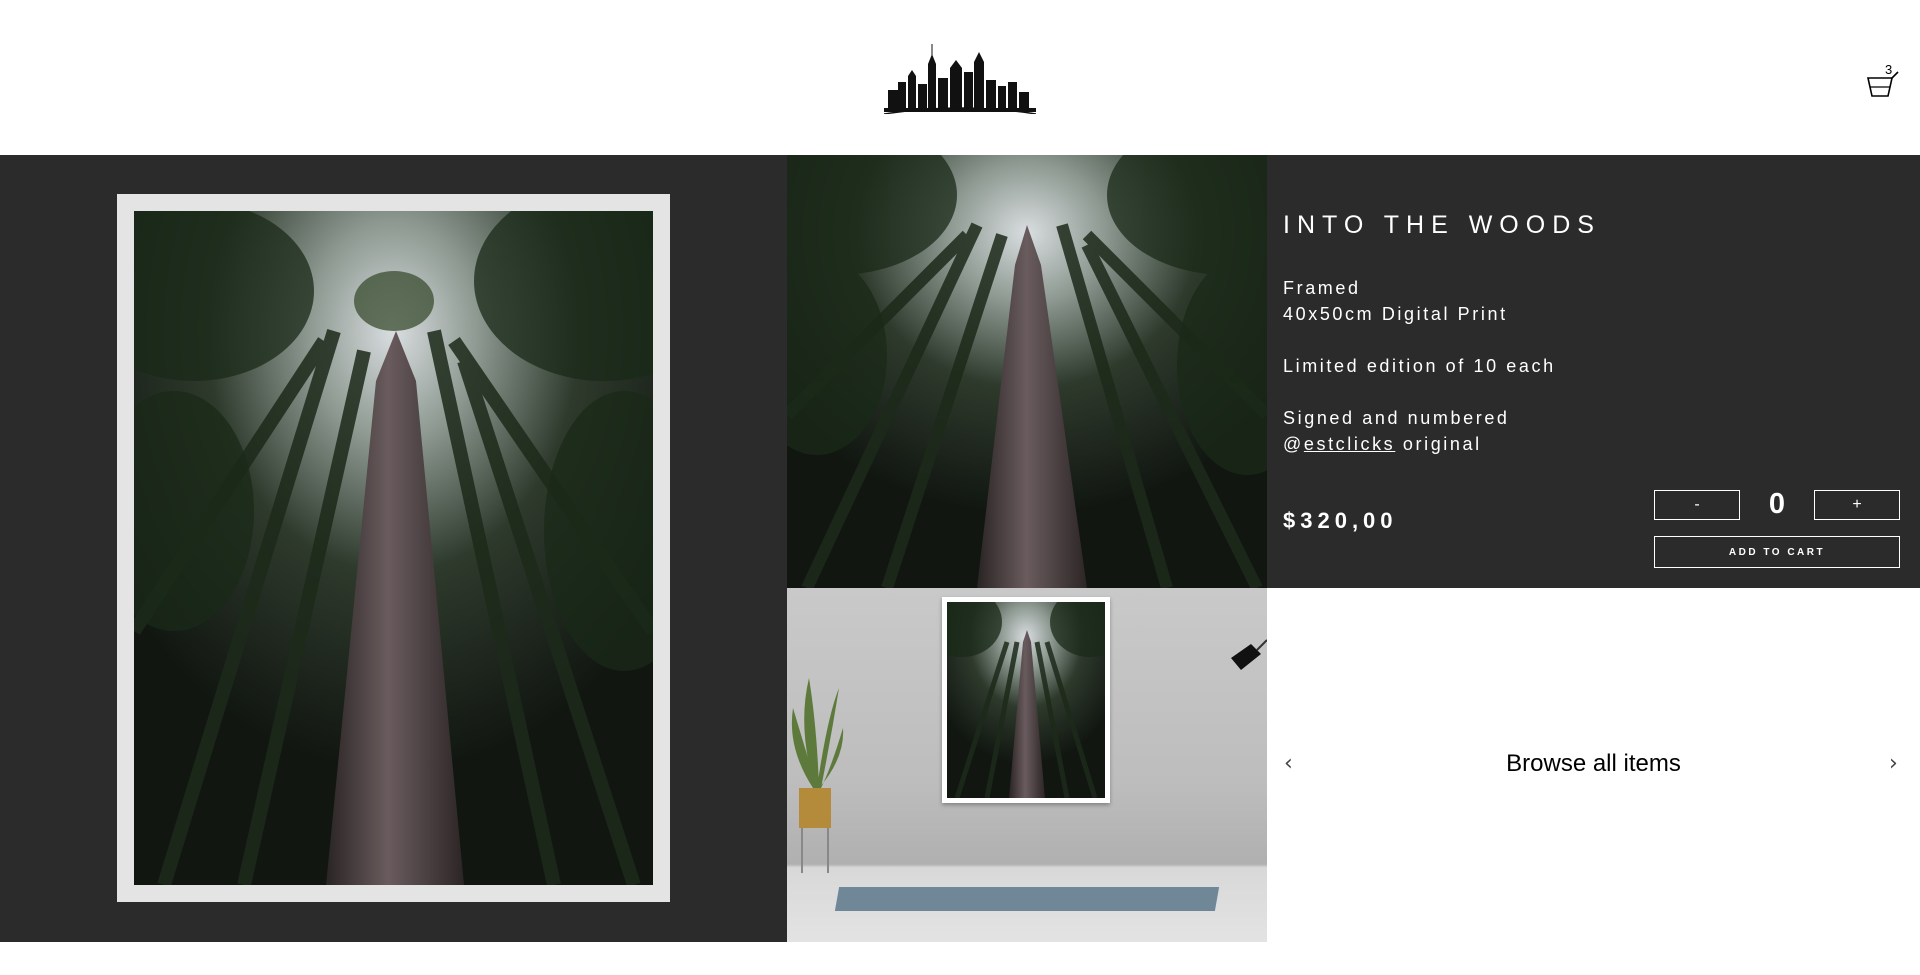  I want to click on browse-all-items-link: Browse all items, so click(1593, 764).